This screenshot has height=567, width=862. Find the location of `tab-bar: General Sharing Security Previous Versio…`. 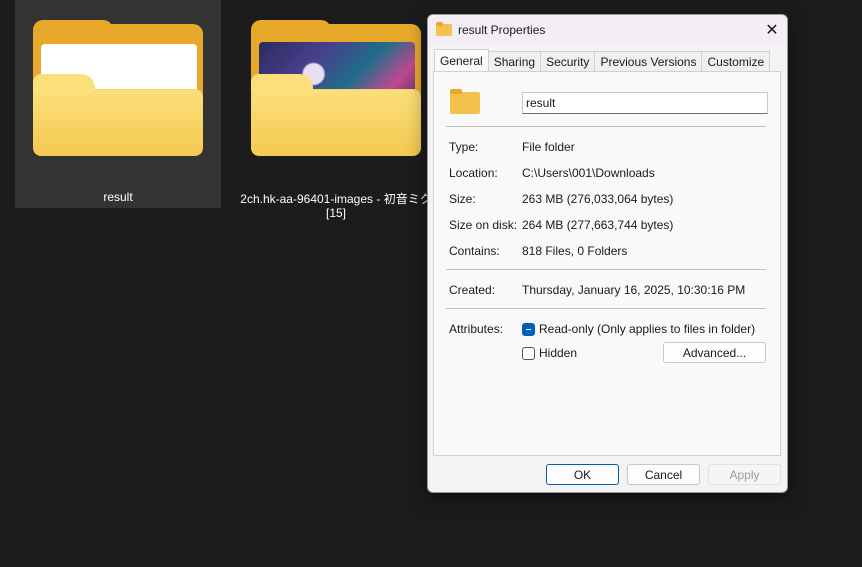

tab-bar: General Sharing Security Previous Versio… is located at coordinates (602, 60).